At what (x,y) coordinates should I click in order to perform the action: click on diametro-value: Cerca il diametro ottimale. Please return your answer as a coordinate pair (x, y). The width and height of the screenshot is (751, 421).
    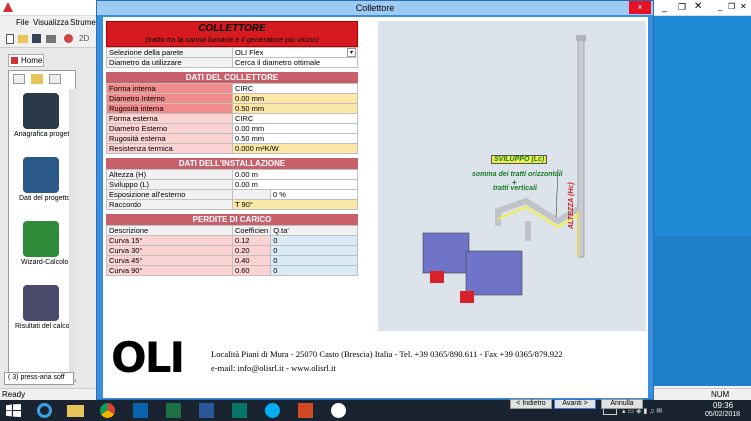
    Looking at the image, I should click on (295, 62).